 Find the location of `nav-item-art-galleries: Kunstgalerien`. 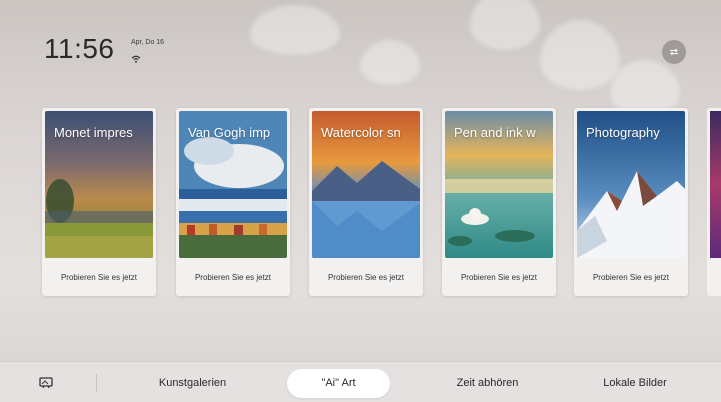

nav-item-art-galleries: Kunstgalerien is located at coordinates (192, 382).